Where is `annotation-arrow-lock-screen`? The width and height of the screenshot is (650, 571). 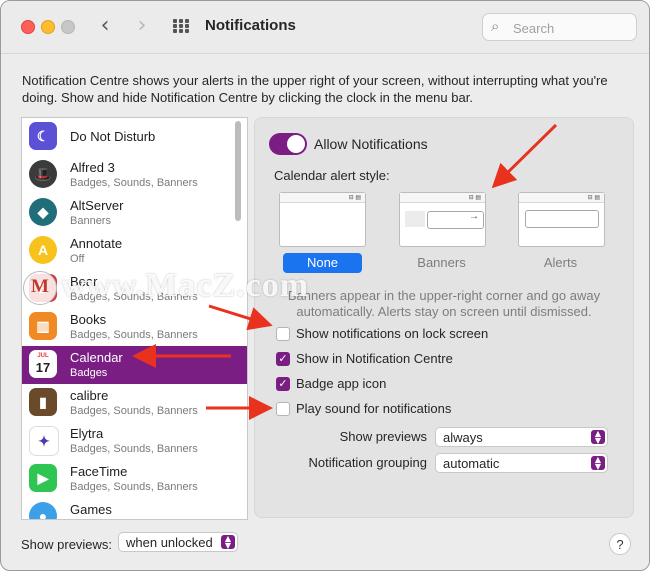
annotation-arrow-lock-screen is located at coordinates (240, 317).